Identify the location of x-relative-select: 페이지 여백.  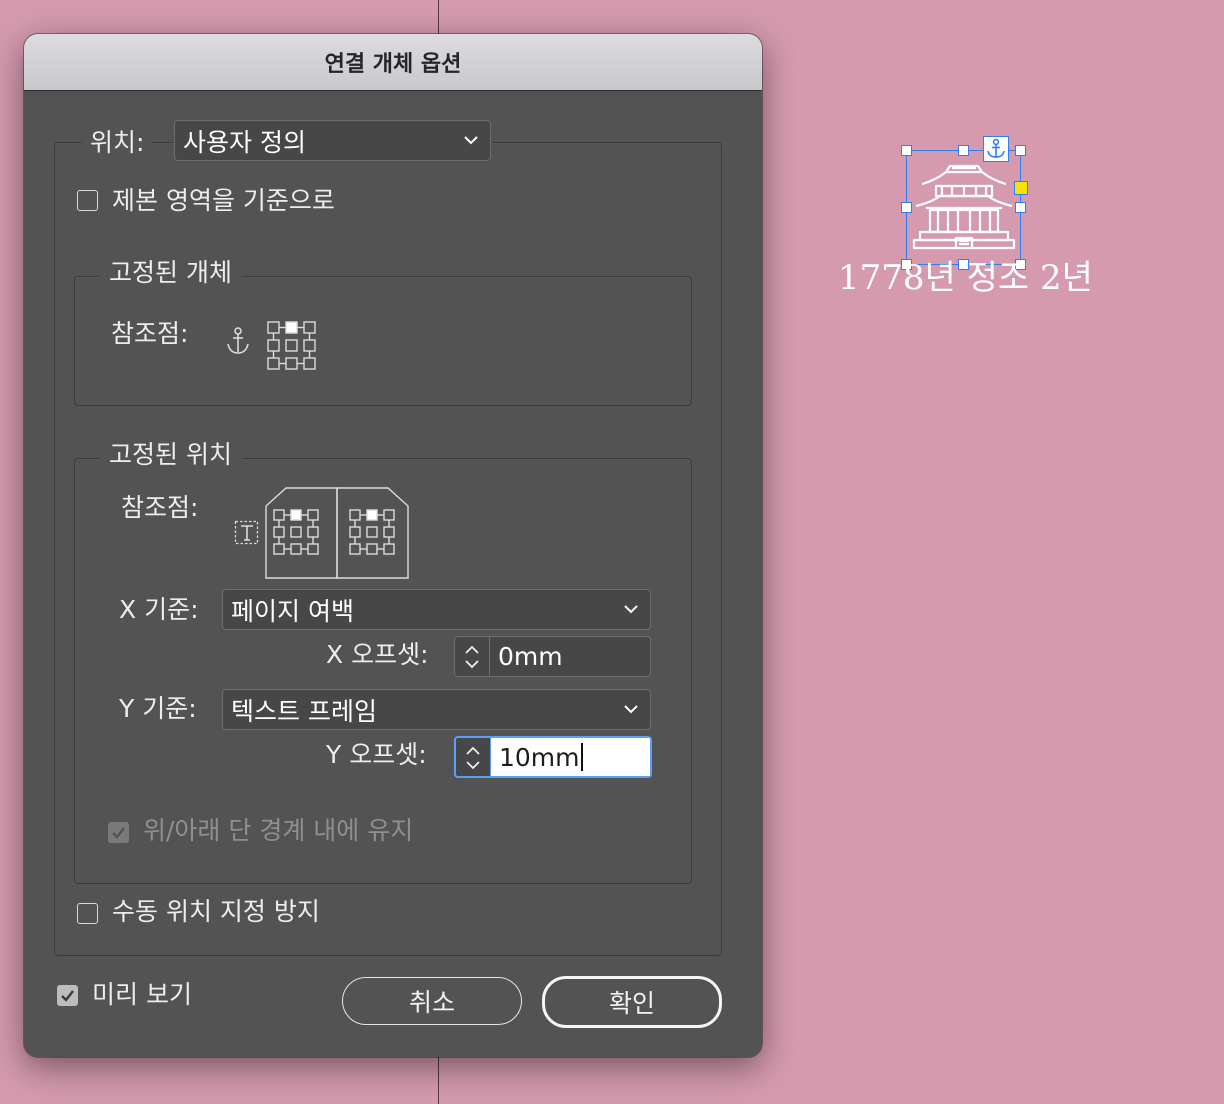
(436, 609).